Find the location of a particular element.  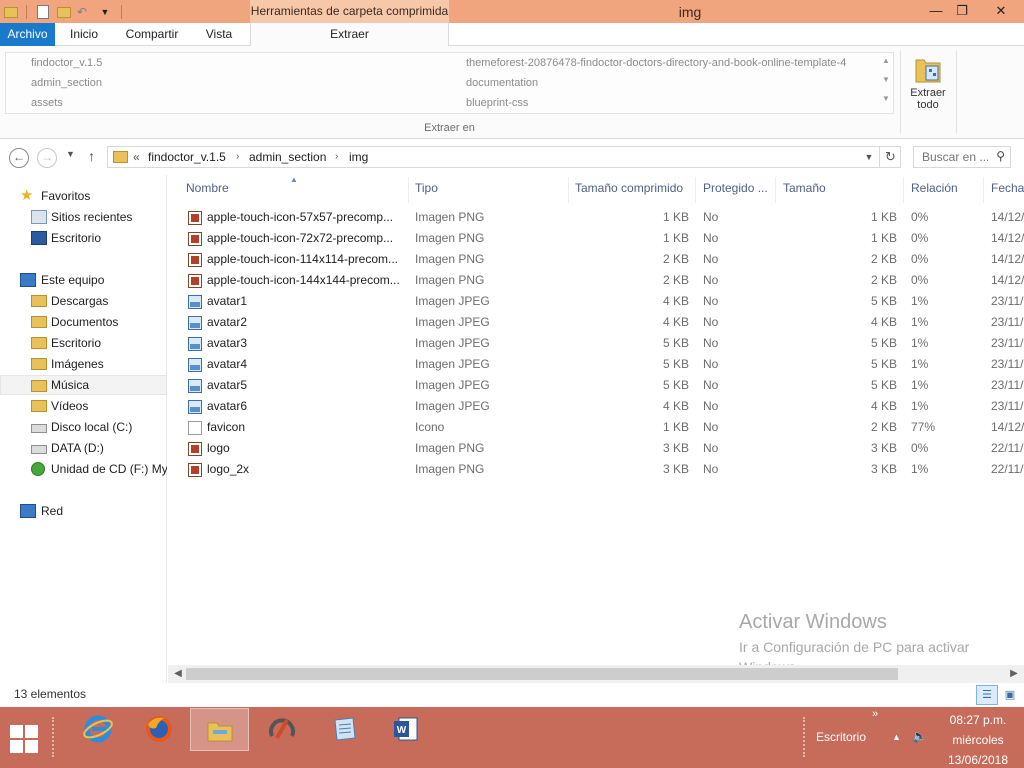

tab-extraer: Extraer is located at coordinates (349, 35).